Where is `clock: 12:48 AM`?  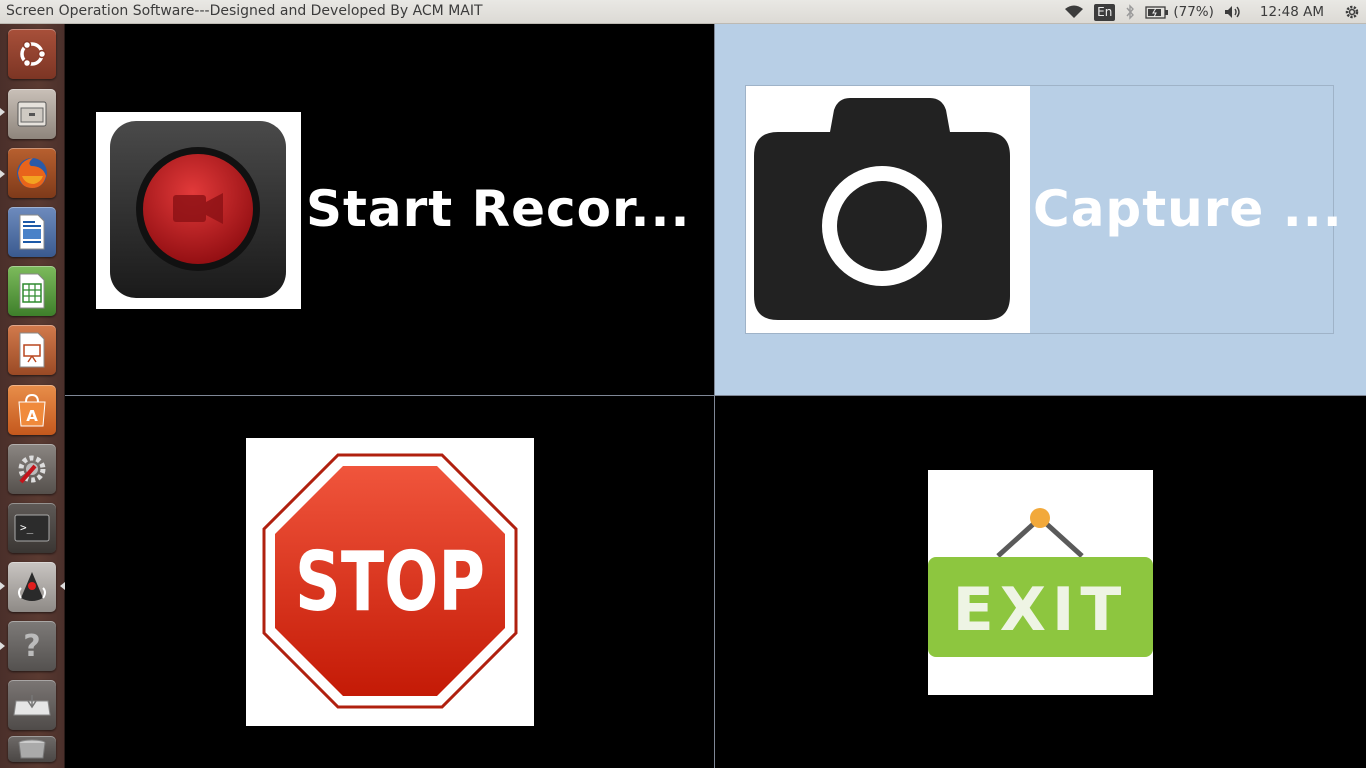 clock: 12:48 AM is located at coordinates (1292, 12).